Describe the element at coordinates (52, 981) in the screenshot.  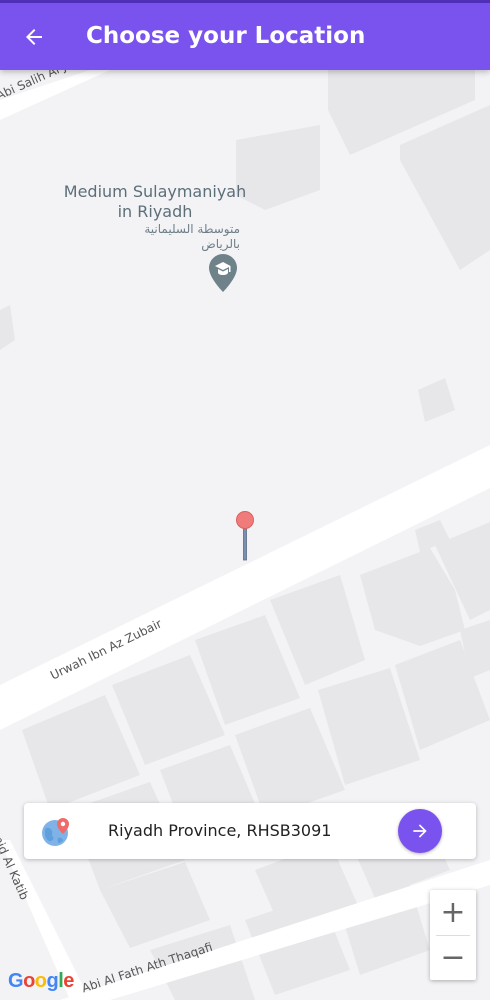
I see `google-logo-letter: g` at that location.